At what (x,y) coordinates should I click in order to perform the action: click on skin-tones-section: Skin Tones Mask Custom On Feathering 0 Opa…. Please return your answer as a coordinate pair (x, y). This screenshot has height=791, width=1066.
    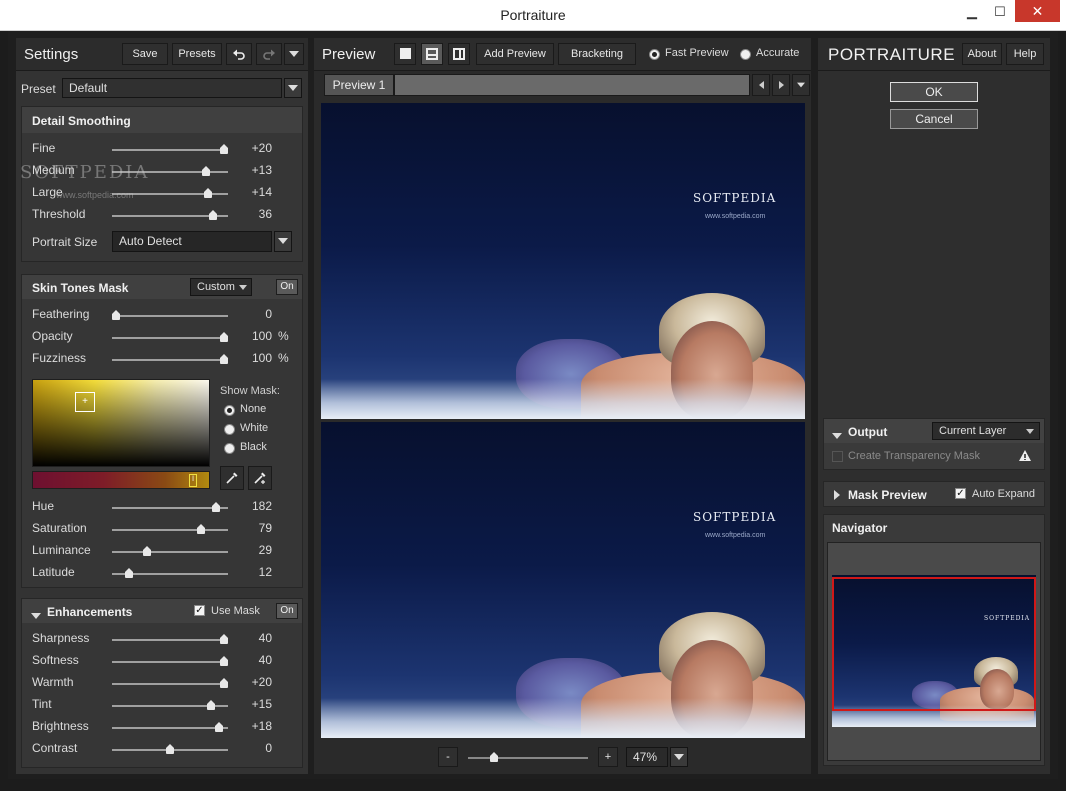
    Looking at the image, I should click on (162, 431).